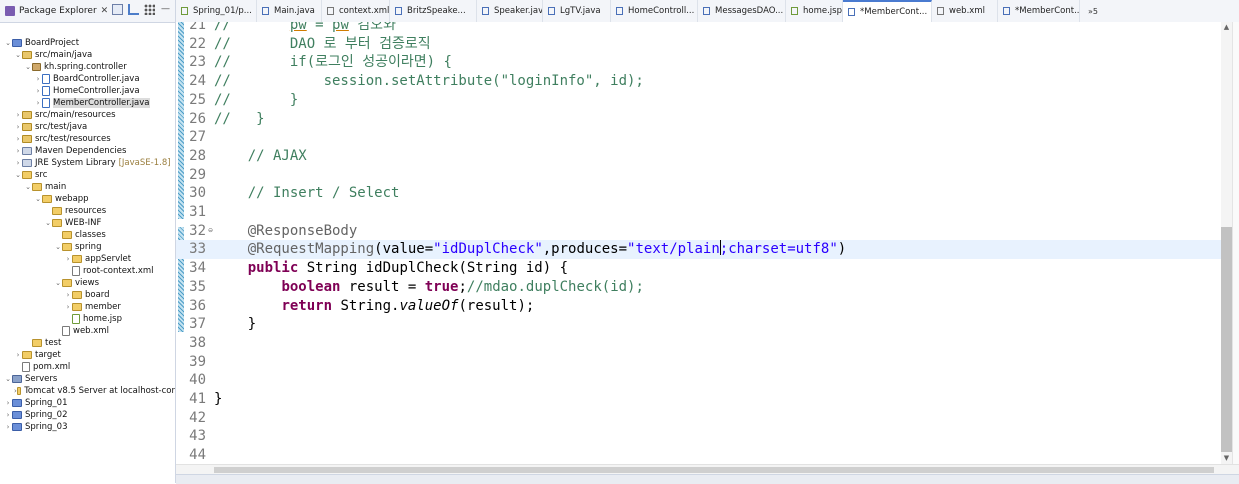 This screenshot has width=1239, height=484. What do you see at coordinates (322, 44) in the screenshot?
I see `code-line: // DAO 로 부터 검증로직` at bounding box center [322, 44].